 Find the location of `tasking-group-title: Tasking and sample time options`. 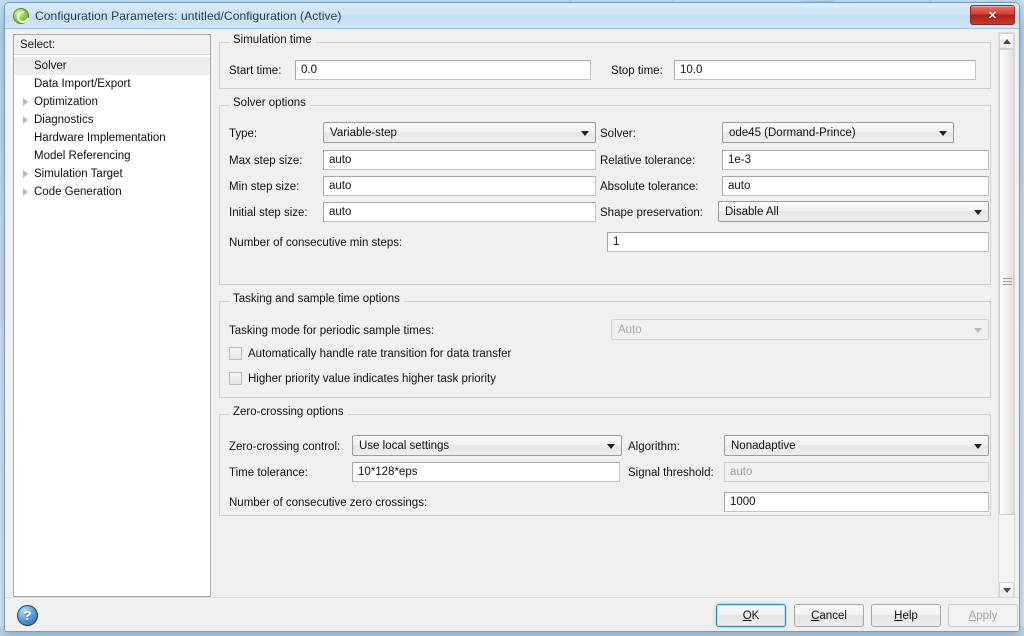

tasking-group-title: Tasking and sample time options is located at coordinates (316, 299).